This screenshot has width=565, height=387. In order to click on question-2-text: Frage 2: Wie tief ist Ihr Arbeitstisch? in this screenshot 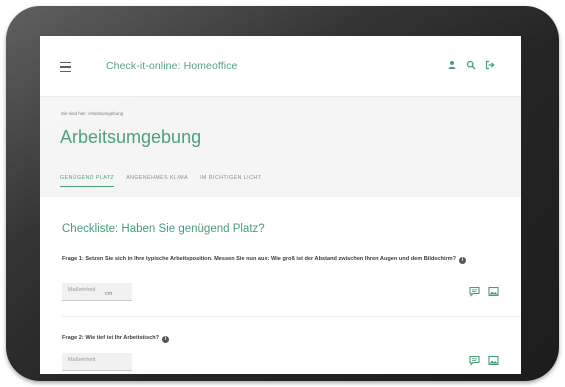, I will do `click(111, 338)`.